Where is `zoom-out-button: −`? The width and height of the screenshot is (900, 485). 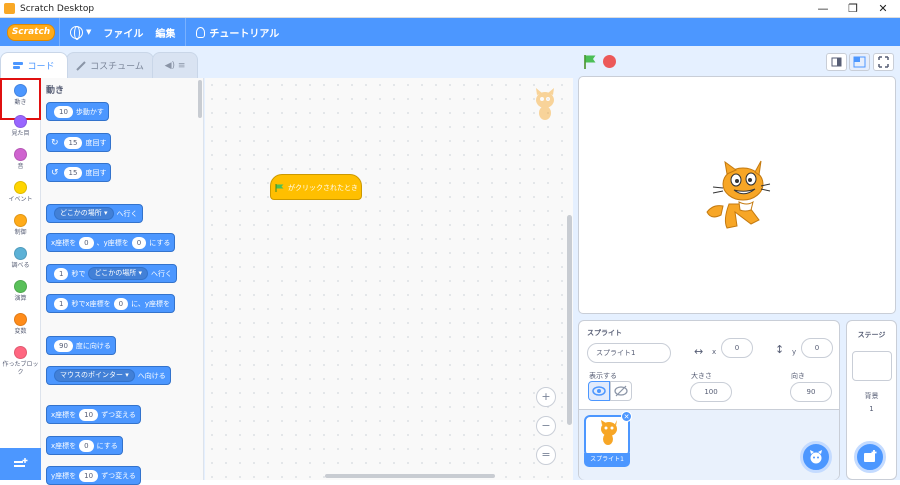
zoom-out-button: − is located at coordinates (546, 426).